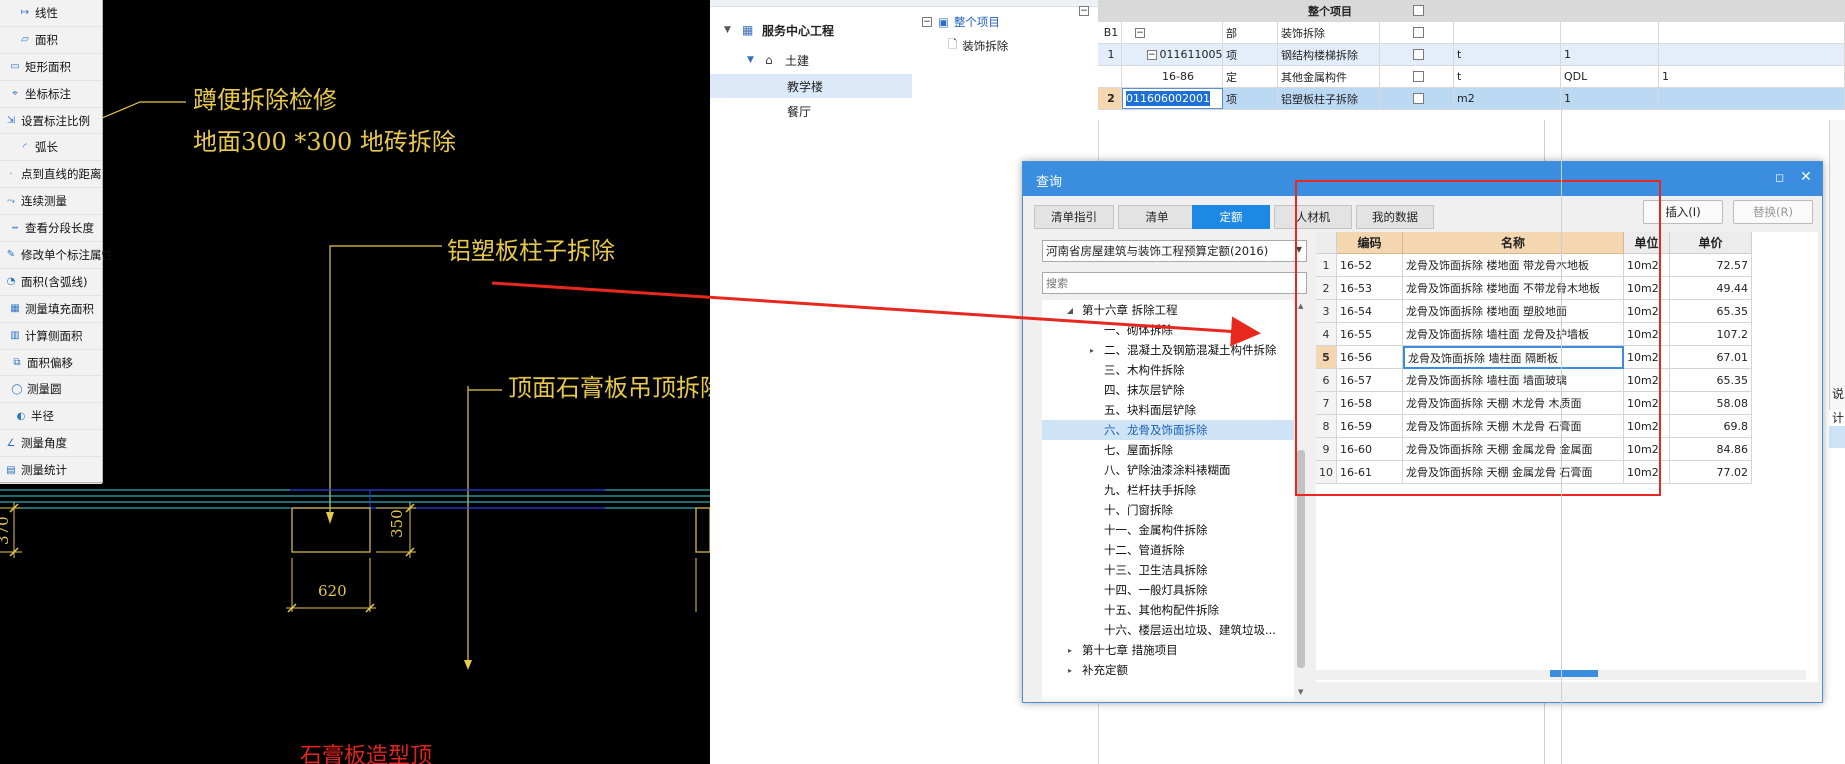  I want to click on grid-cell-code: 011606002001, so click(1172, 98).